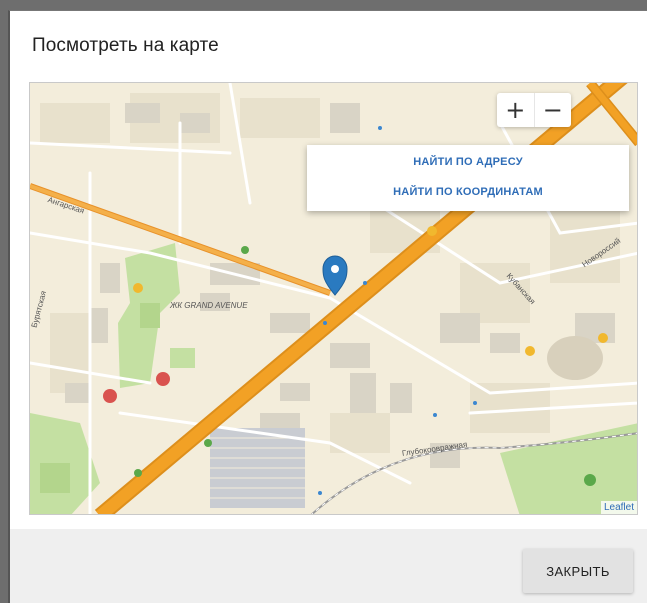  I want to click on search-by-coordinates-button: НАЙТИ ПО КООРДИНАТАМ, so click(468, 192).